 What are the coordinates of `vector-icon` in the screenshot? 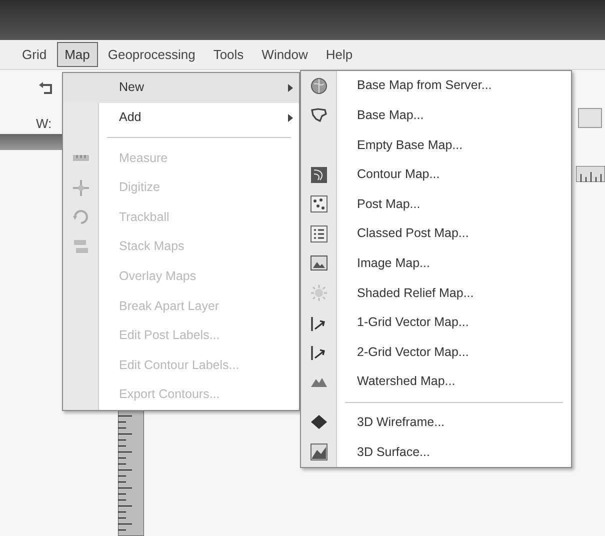 It's located at (319, 352).